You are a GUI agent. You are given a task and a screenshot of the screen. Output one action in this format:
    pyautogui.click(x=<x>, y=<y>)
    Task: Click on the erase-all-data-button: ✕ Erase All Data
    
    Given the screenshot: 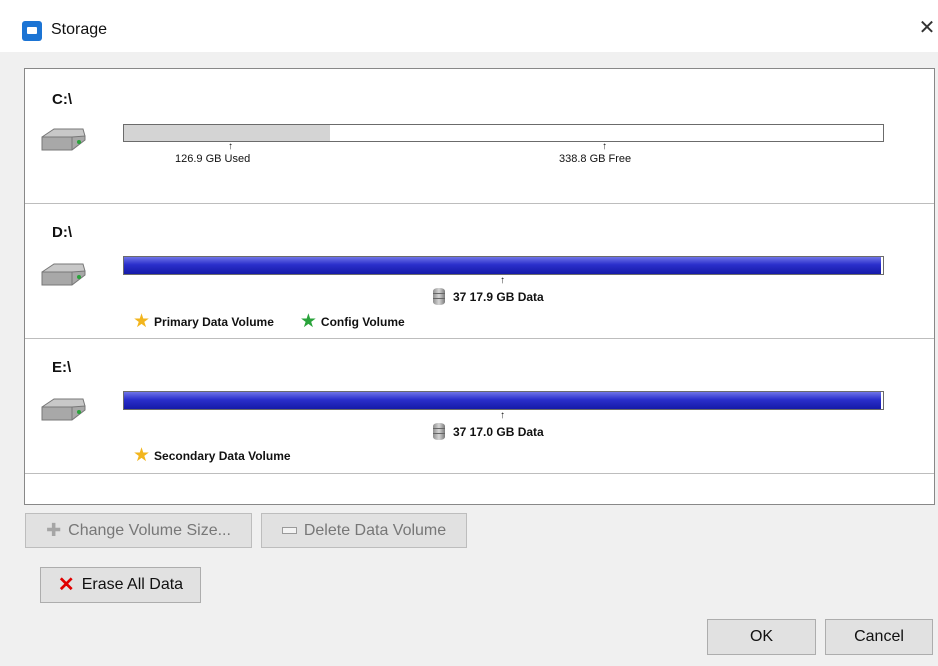 What is the action you would take?
    pyautogui.click(x=120, y=585)
    